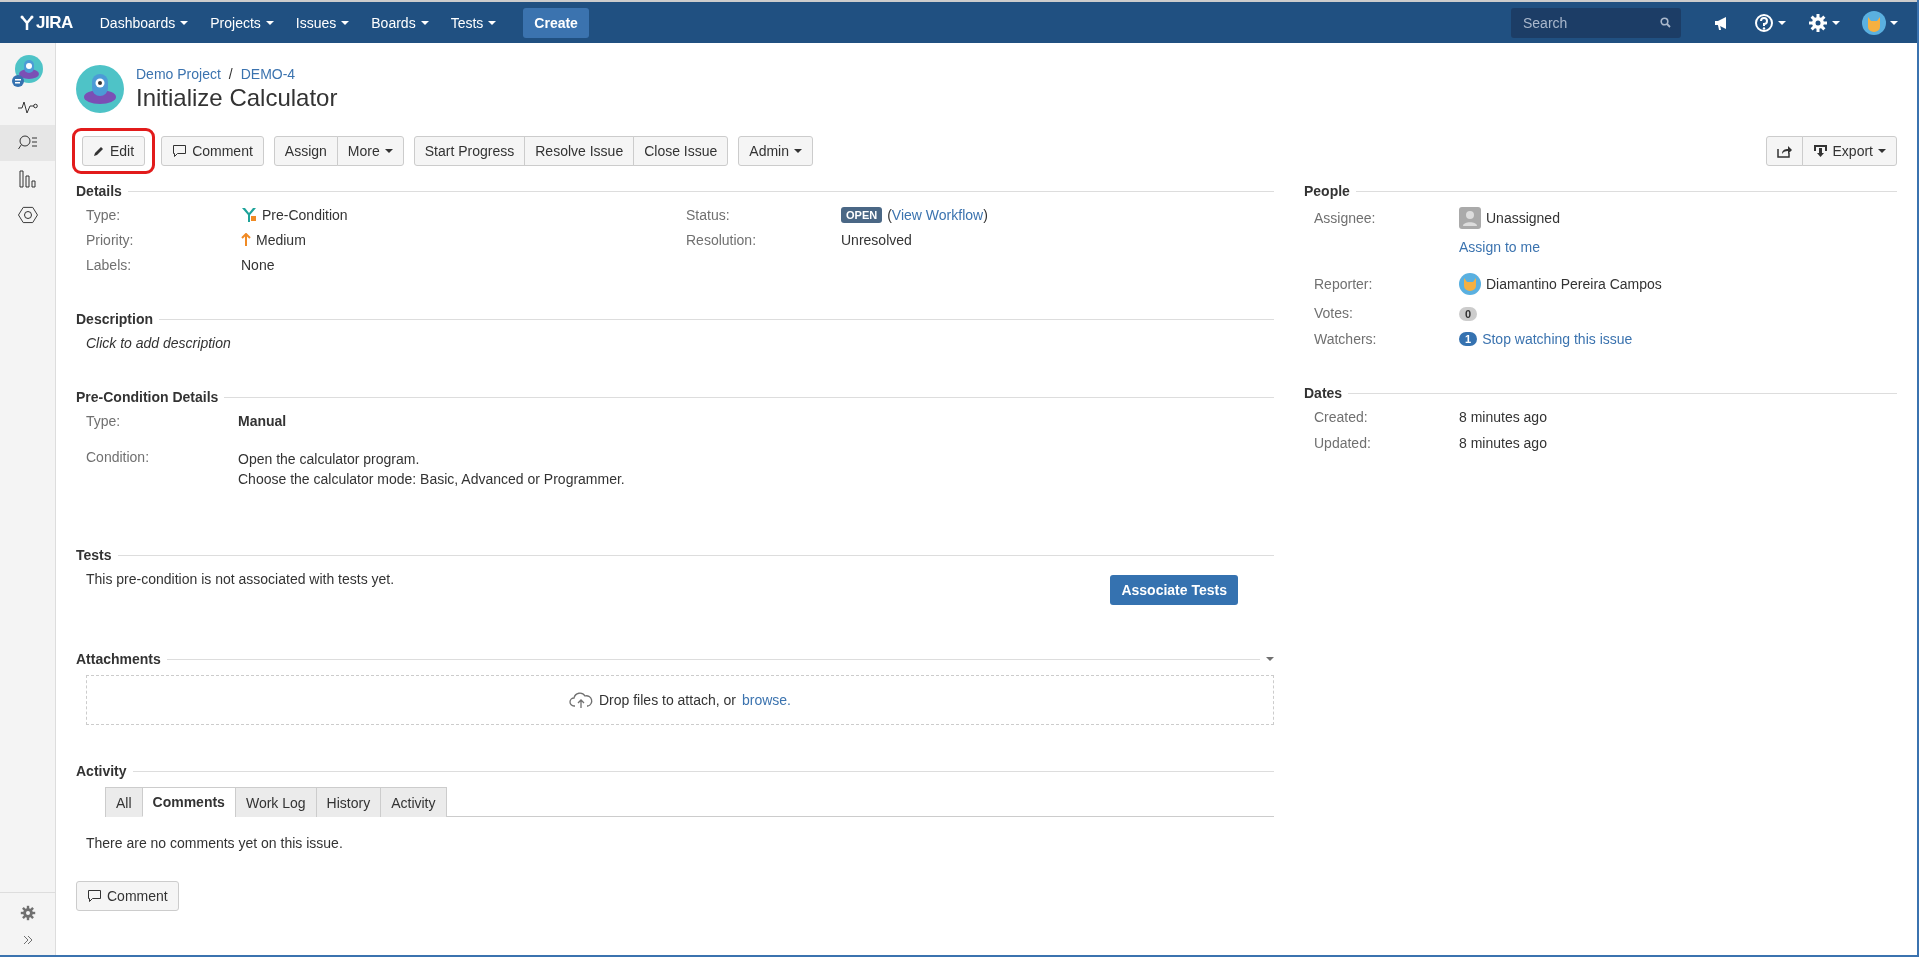 This screenshot has height=957, width=1919. What do you see at coordinates (118, 659) in the screenshot?
I see `section-heading: Attachments` at bounding box center [118, 659].